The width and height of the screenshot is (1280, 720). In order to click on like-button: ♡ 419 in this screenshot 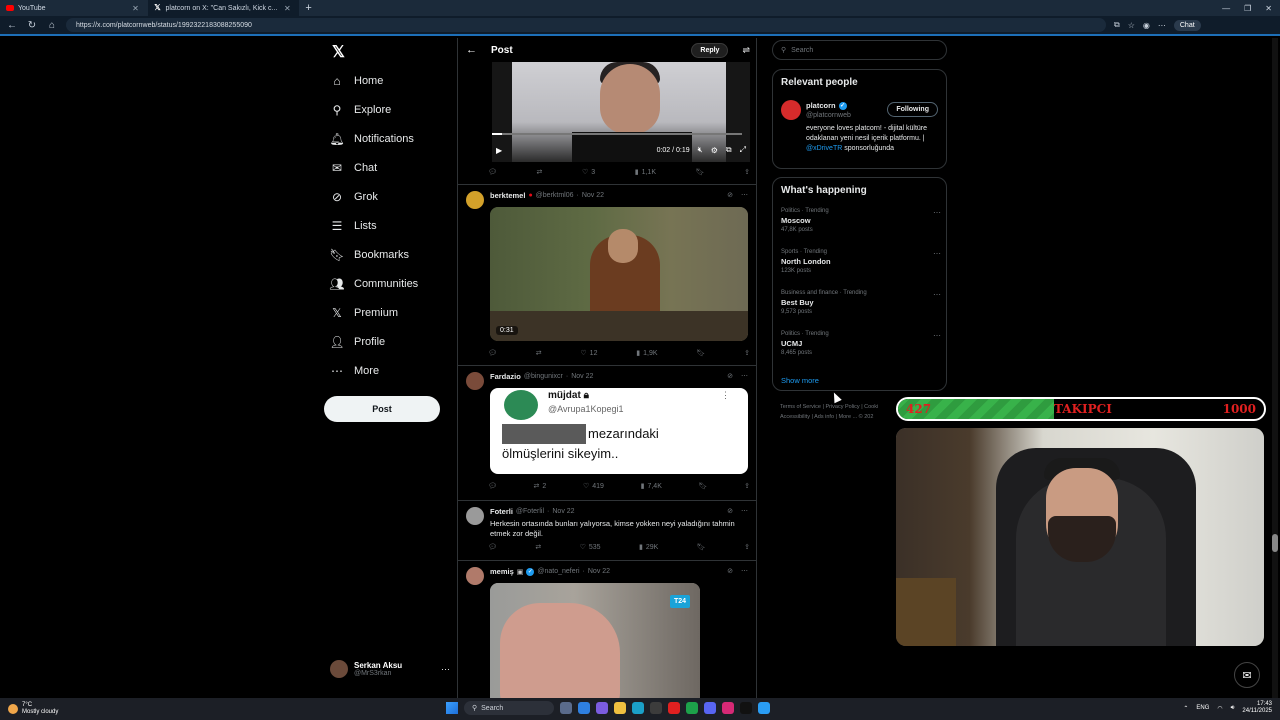, I will do `click(593, 486)`.